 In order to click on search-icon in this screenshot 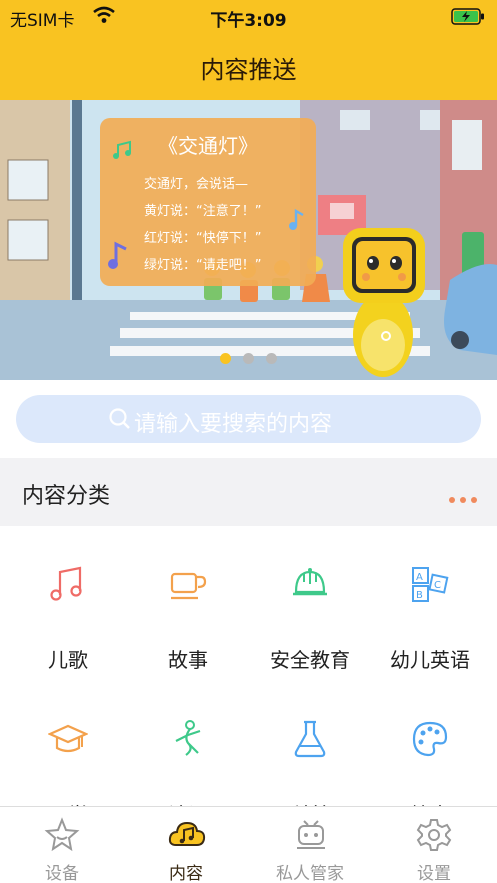, I will do `click(119, 418)`.